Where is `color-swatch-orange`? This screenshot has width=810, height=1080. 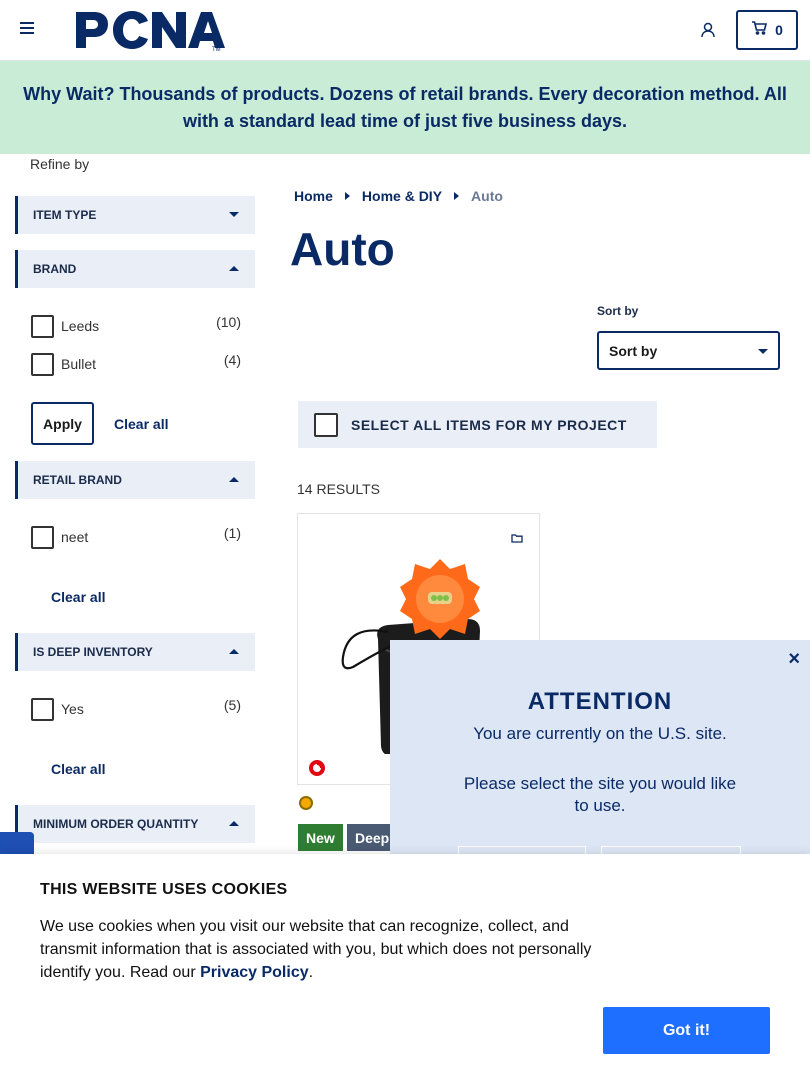 color-swatch-orange is located at coordinates (306, 803).